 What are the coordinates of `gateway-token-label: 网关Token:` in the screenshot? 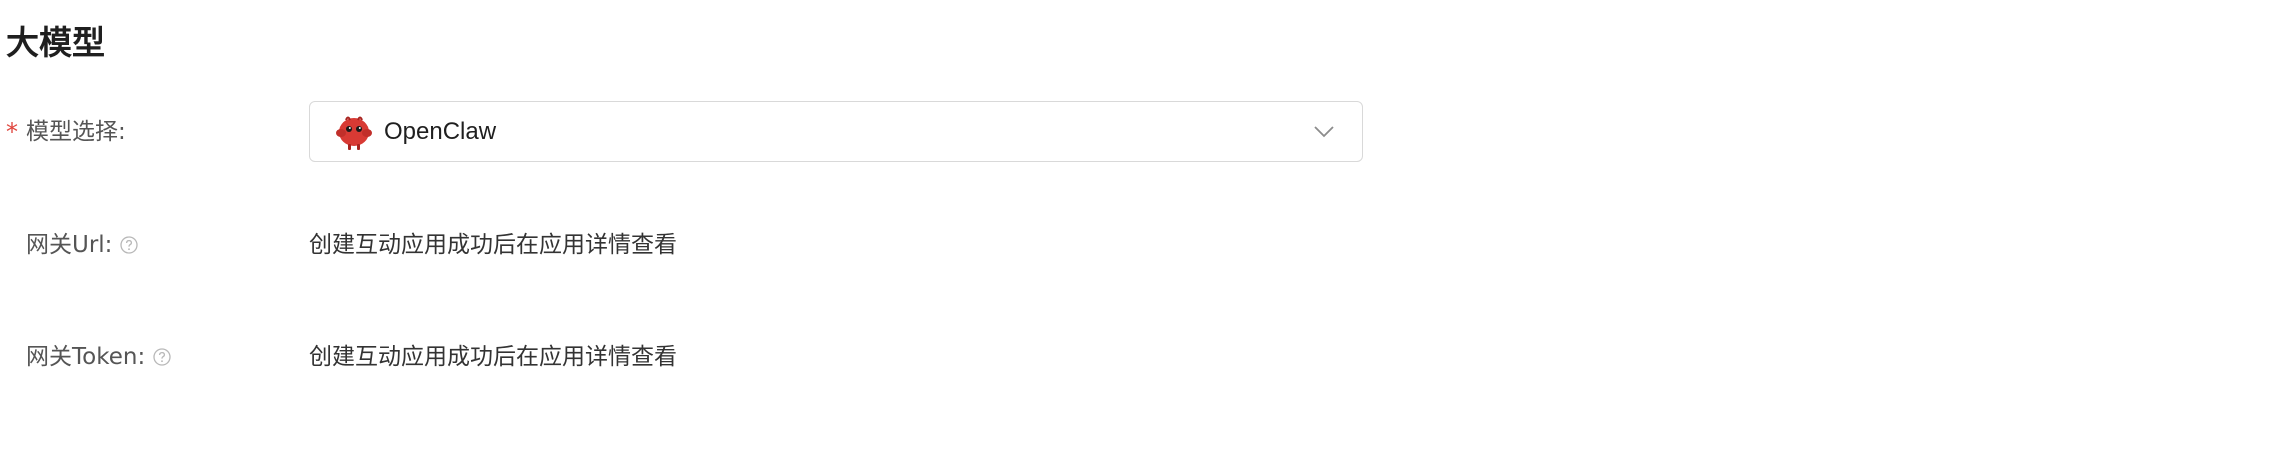 It's located at (88, 357).